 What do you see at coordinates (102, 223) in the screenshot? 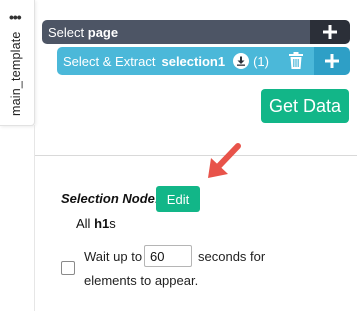
I see `selection-desc-tag: h1` at bounding box center [102, 223].